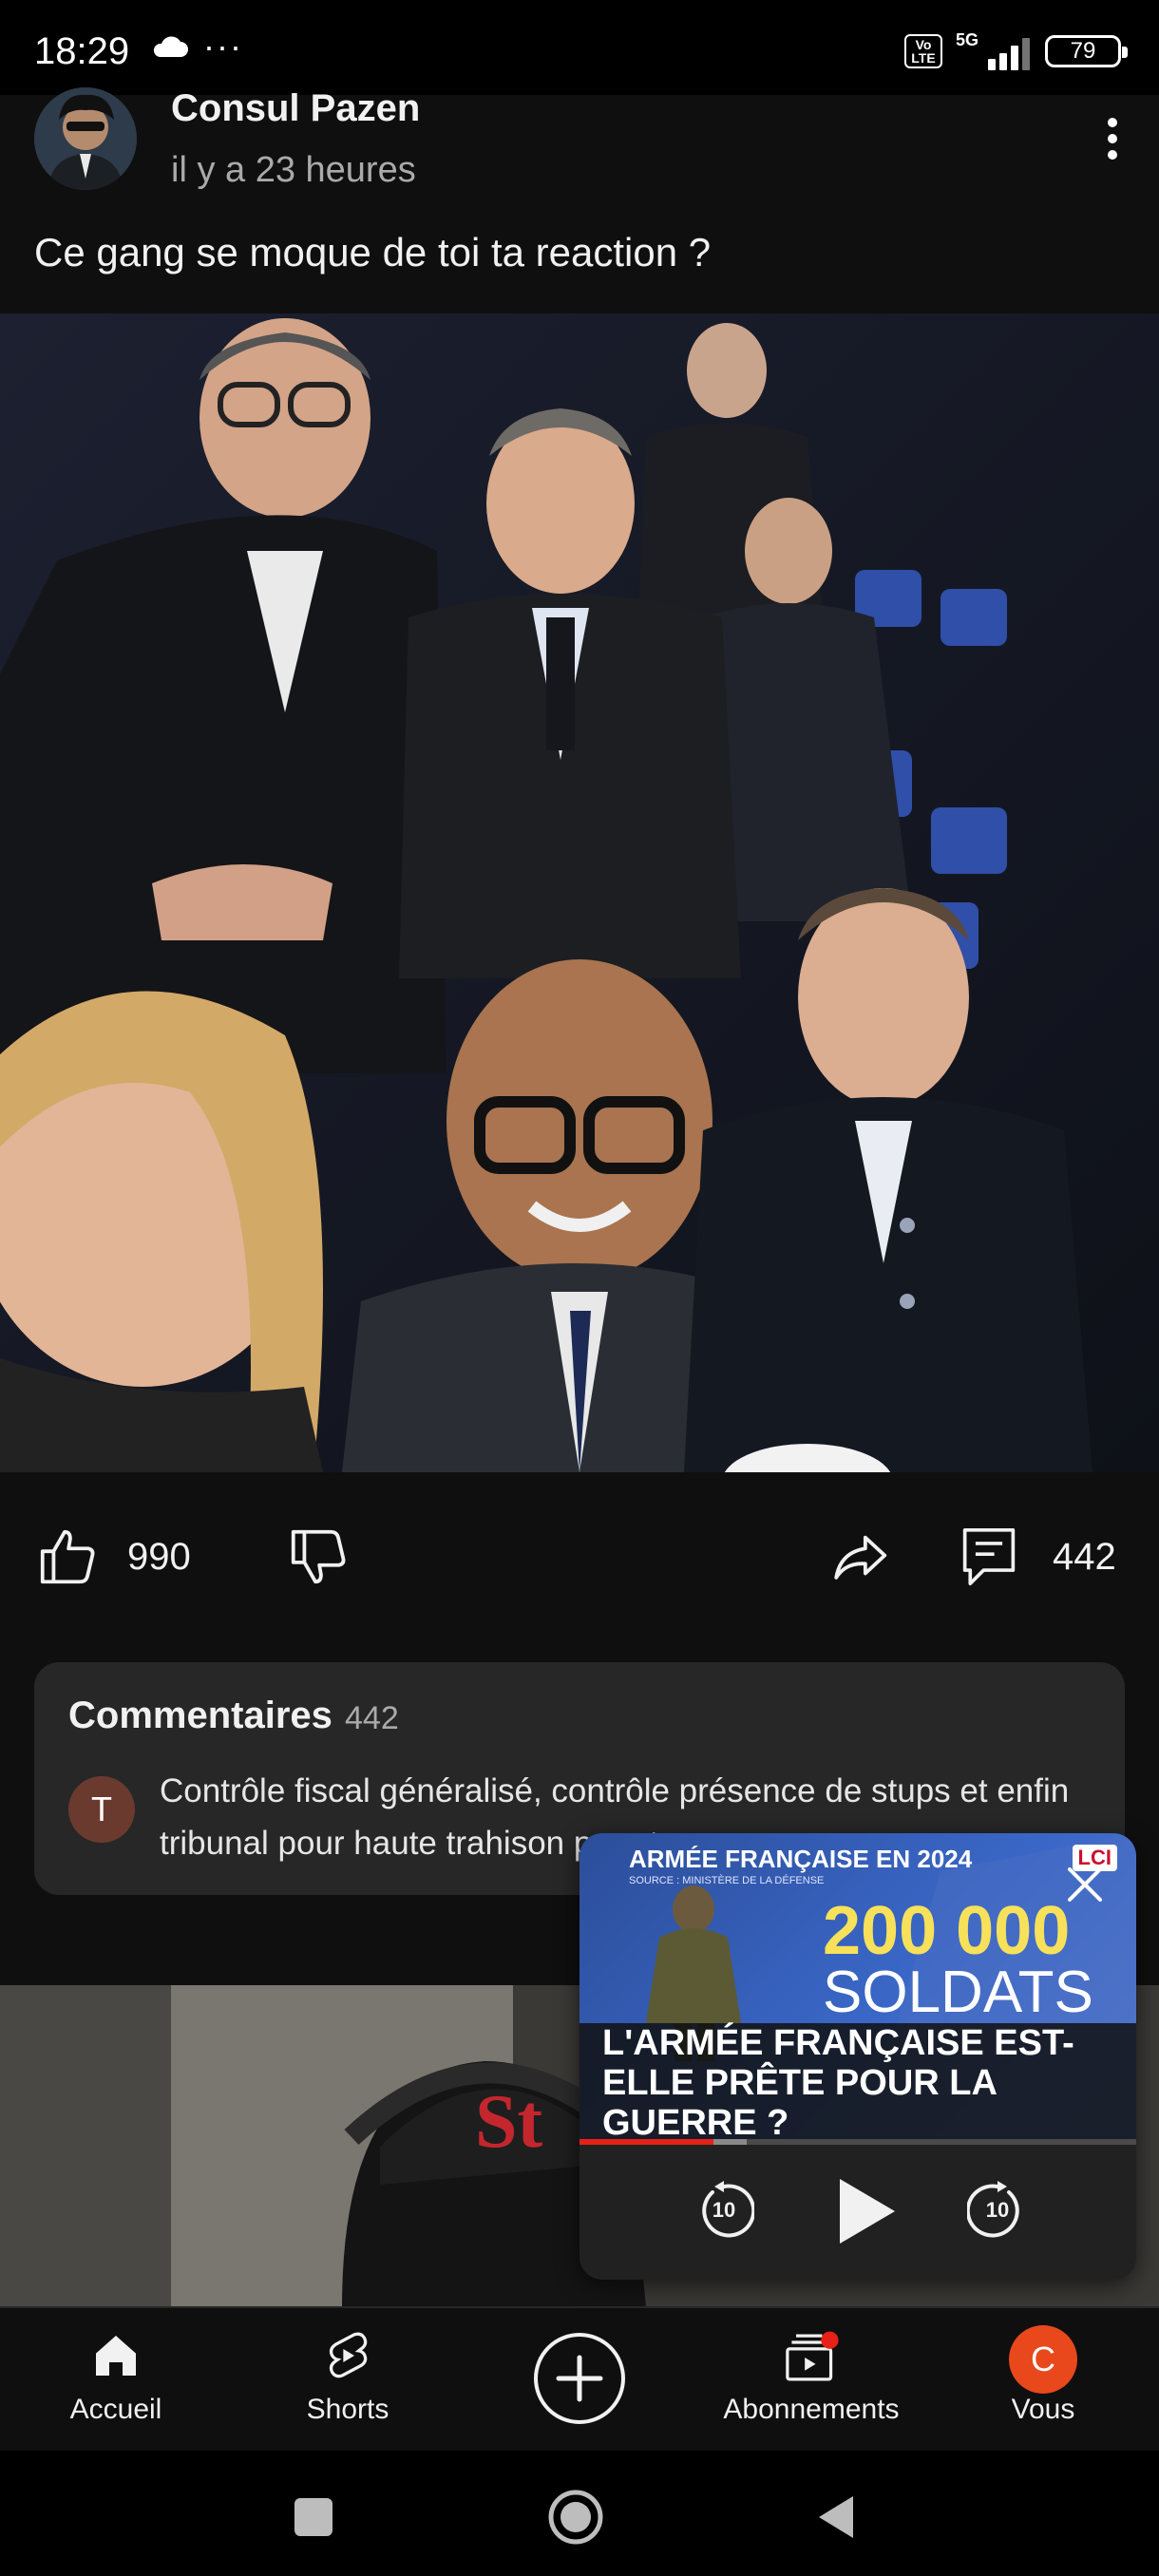  Describe the element at coordinates (1112, 138) in the screenshot. I see `more-options-button` at that location.